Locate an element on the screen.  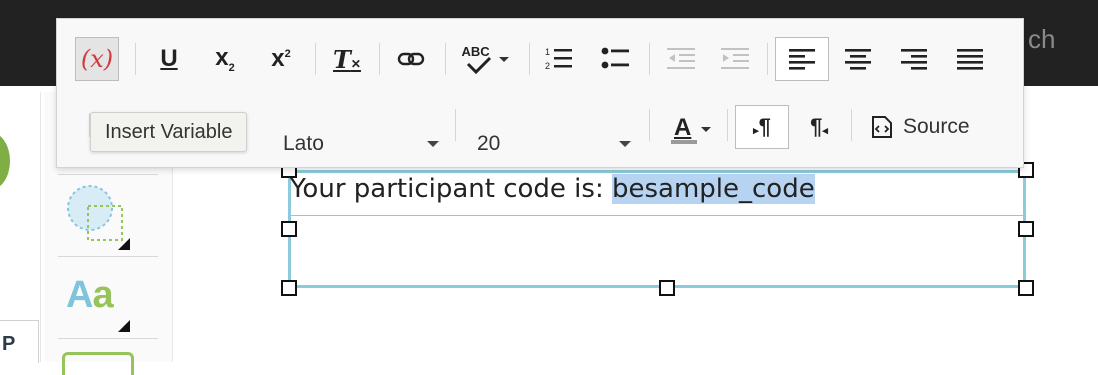
source-icon is located at coordinates (882, 127).